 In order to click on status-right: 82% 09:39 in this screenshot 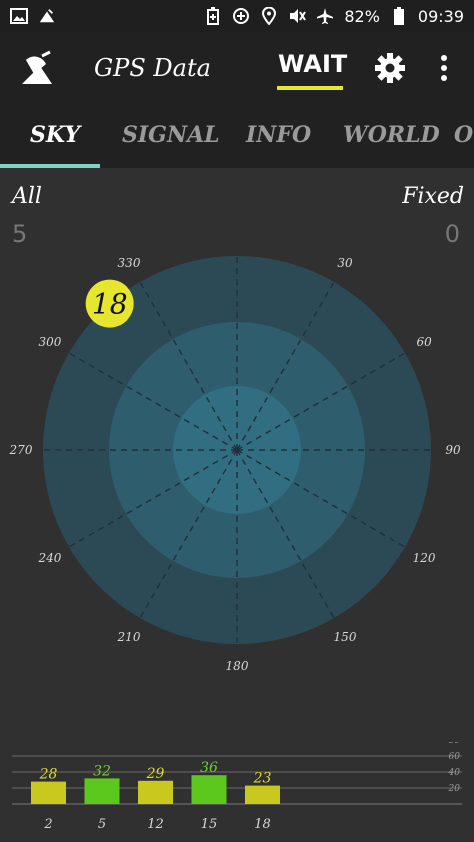, I will do `click(334, 16)`.